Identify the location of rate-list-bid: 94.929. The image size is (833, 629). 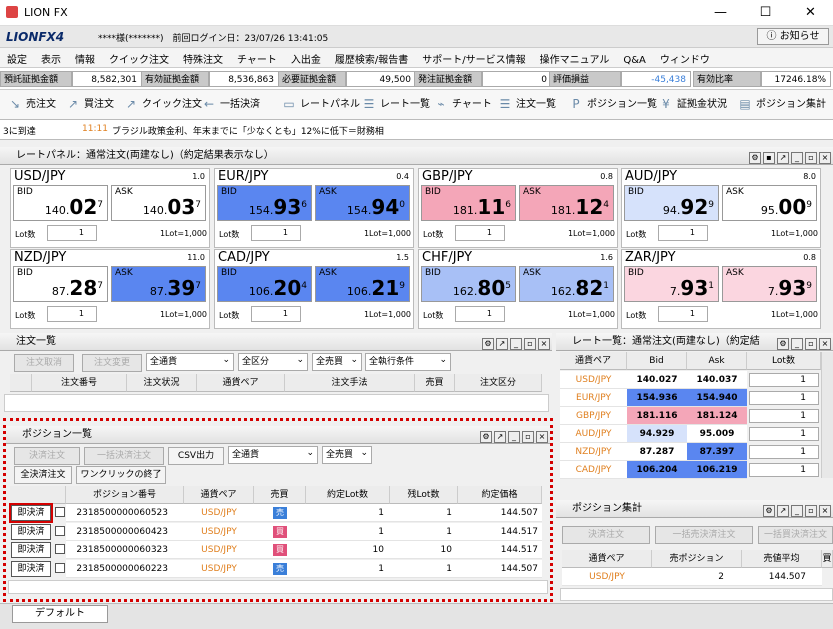
(657, 434).